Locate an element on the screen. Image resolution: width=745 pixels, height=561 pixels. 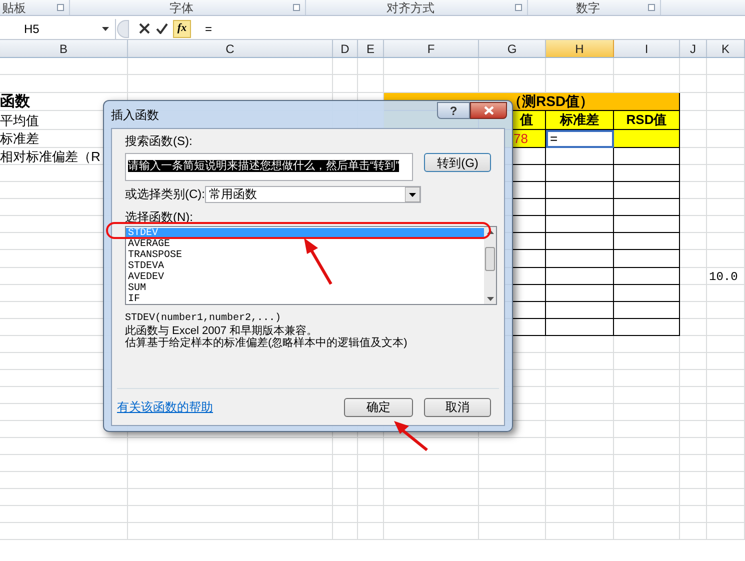
go-button: 转到(G) is located at coordinates (457, 162).